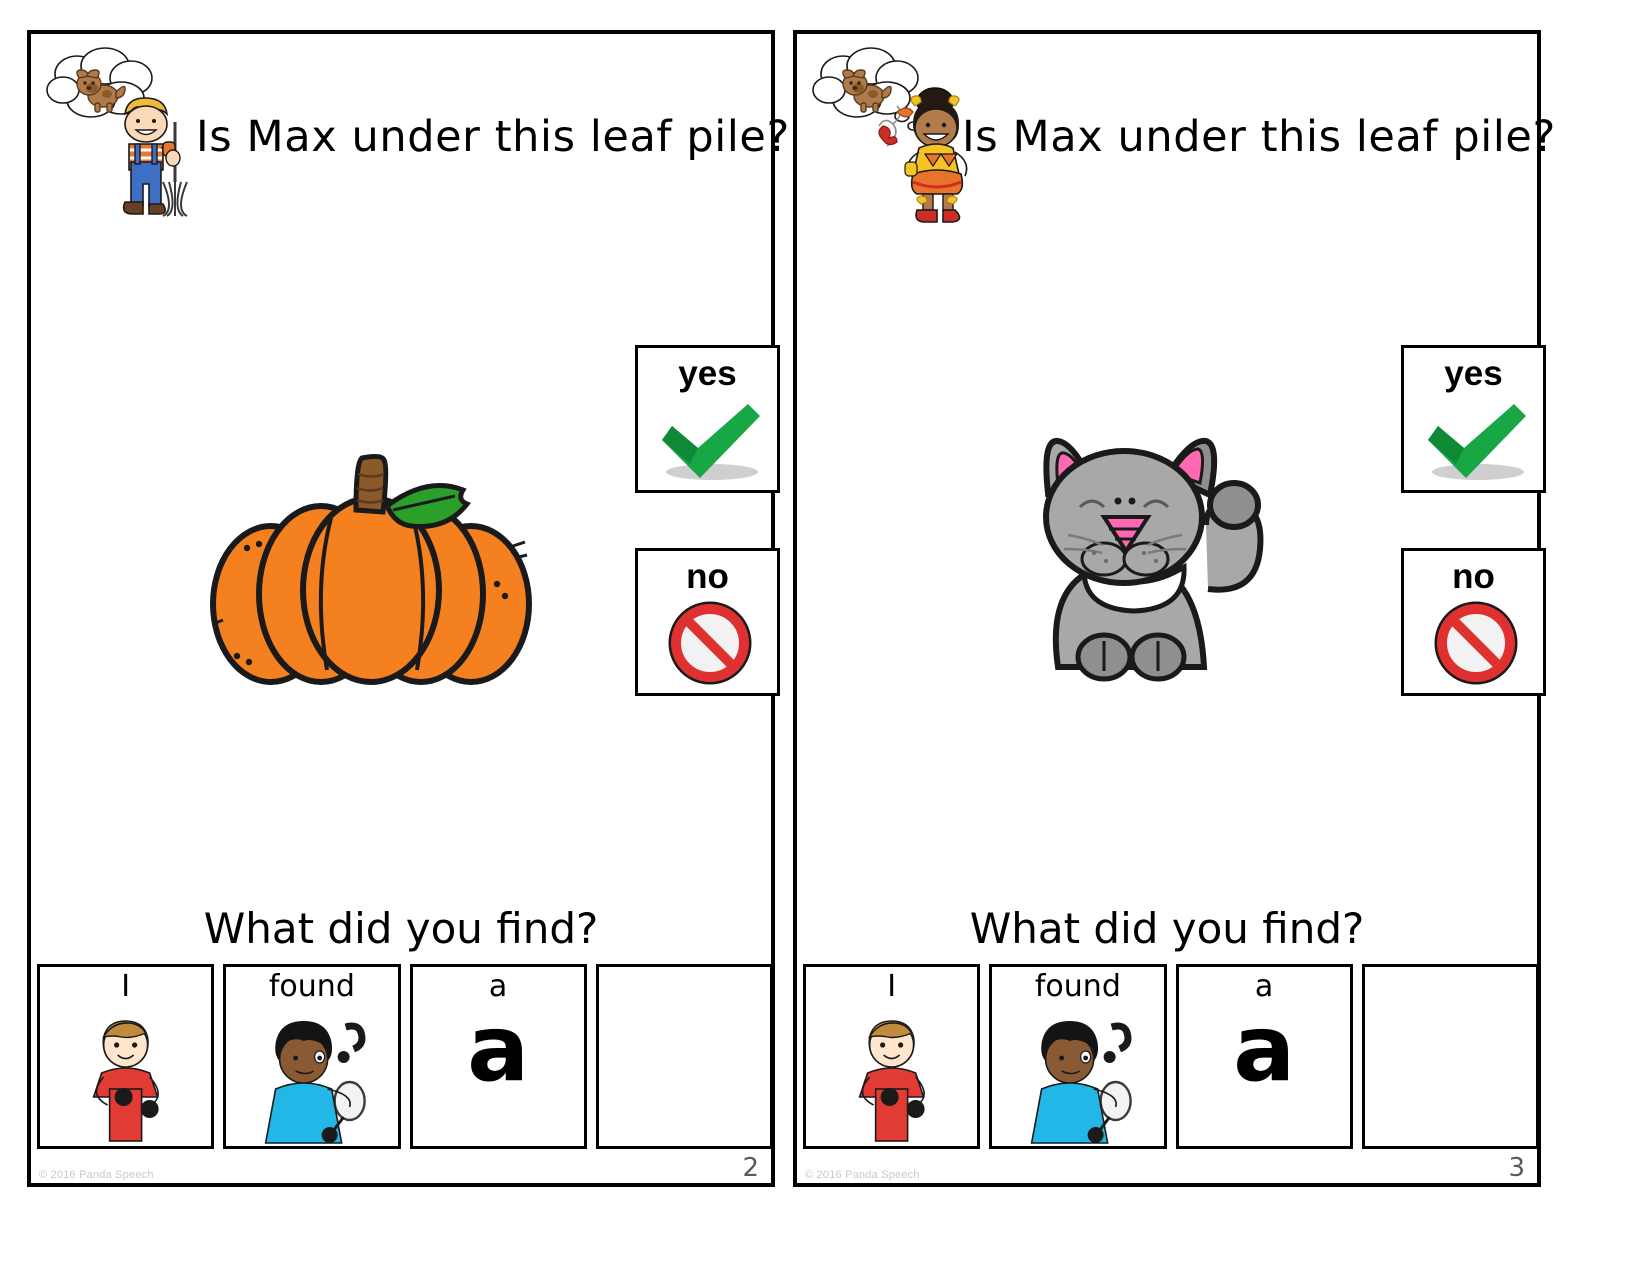  What do you see at coordinates (750, 1168) in the screenshot?
I see `page-number: 2` at bounding box center [750, 1168].